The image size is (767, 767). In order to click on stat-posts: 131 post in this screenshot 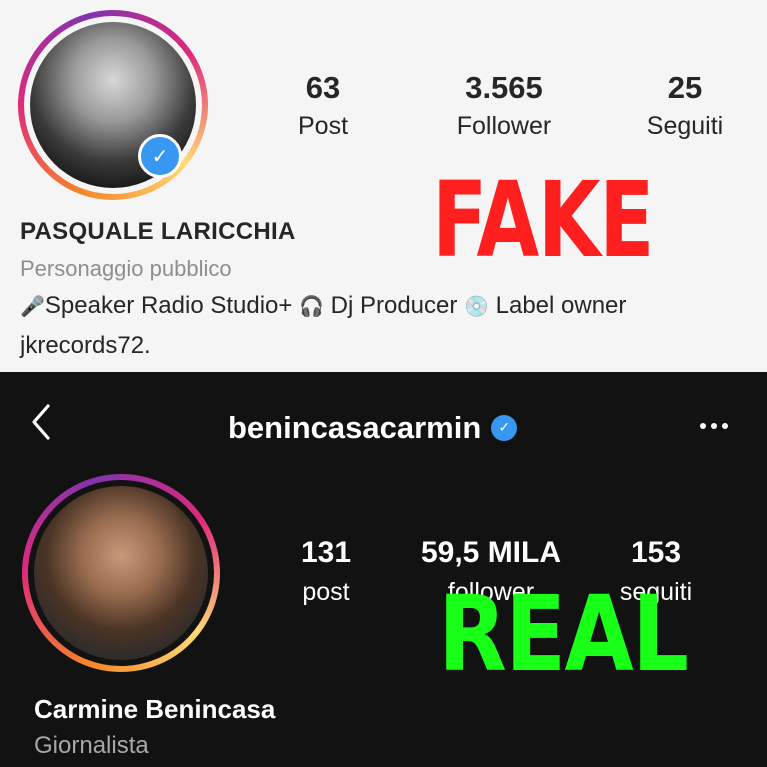, I will do `click(326, 571)`.